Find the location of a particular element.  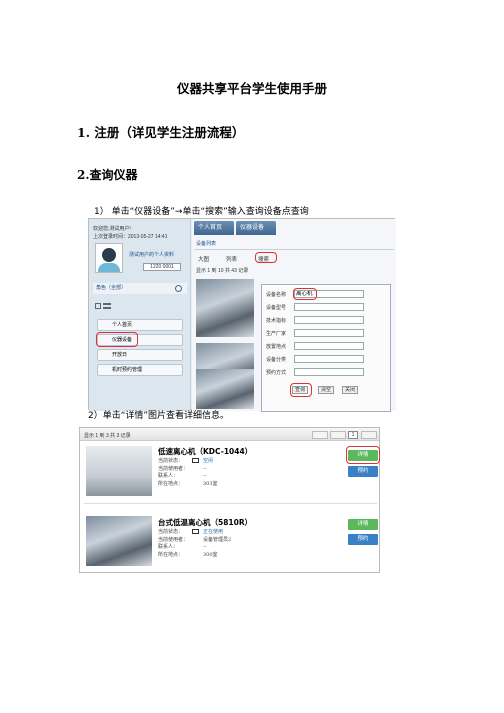

sidebar-item-booking: 机时预约管理 is located at coordinates (140, 370).